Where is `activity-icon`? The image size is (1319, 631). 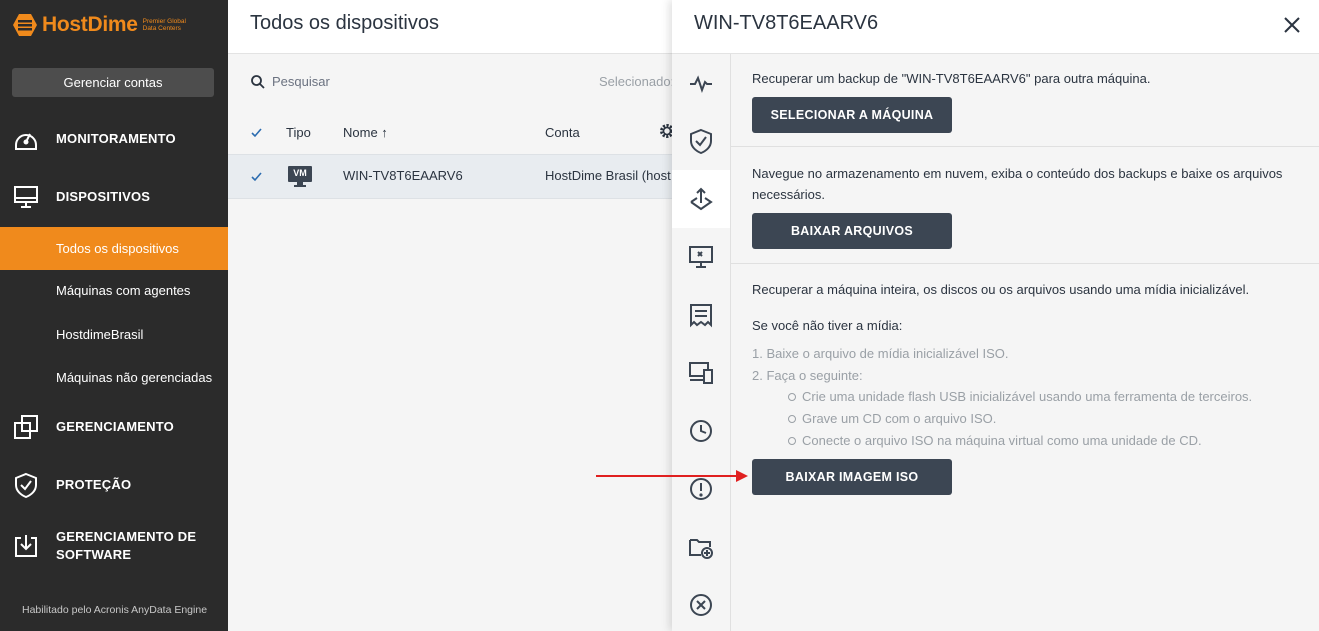
activity-icon is located at coordinates (701, 84).